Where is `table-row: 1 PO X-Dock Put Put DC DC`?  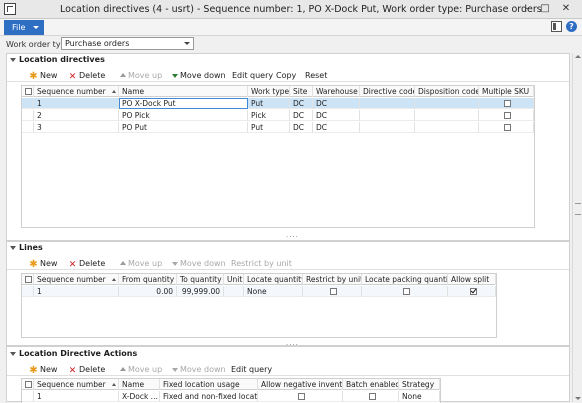
table-row: 1 PO X-Dock Put Put DC DC is located at coordinates (278, 103).